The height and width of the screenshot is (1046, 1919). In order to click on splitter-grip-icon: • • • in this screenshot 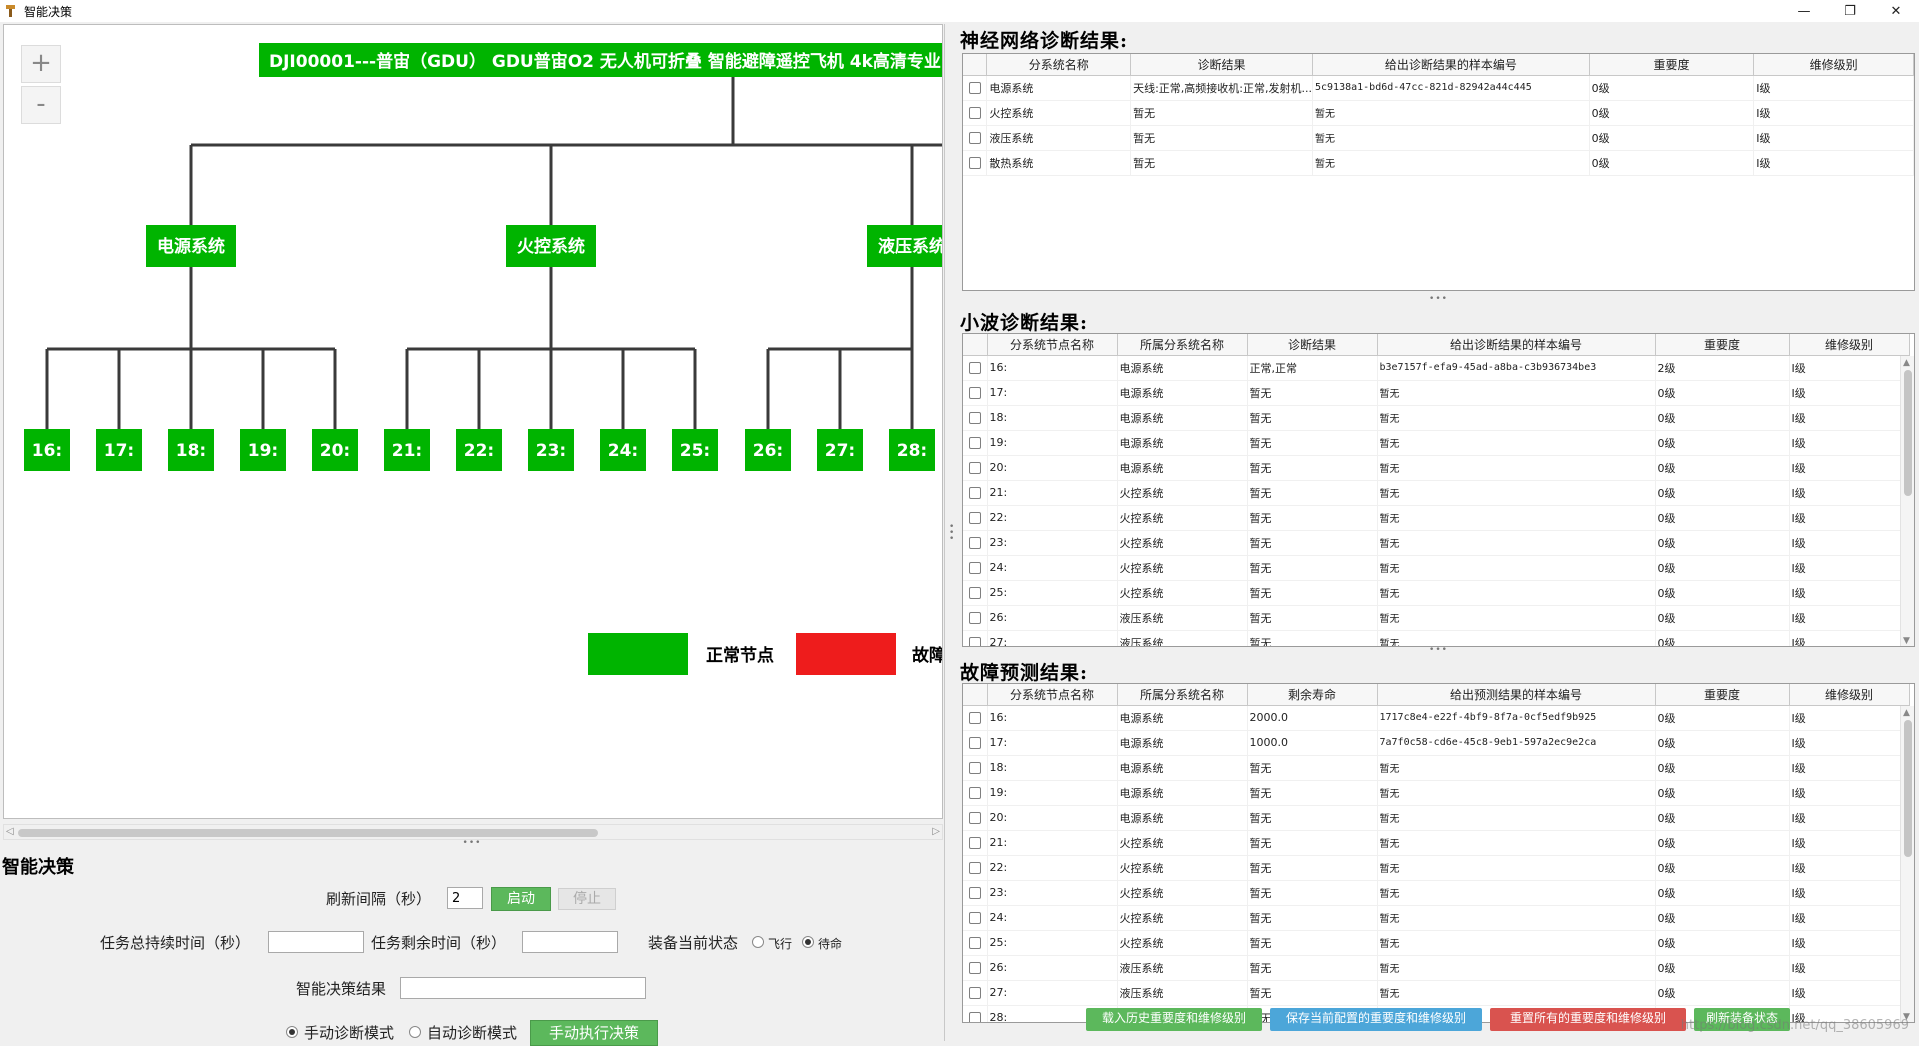, I will do `click(951, 533)`.